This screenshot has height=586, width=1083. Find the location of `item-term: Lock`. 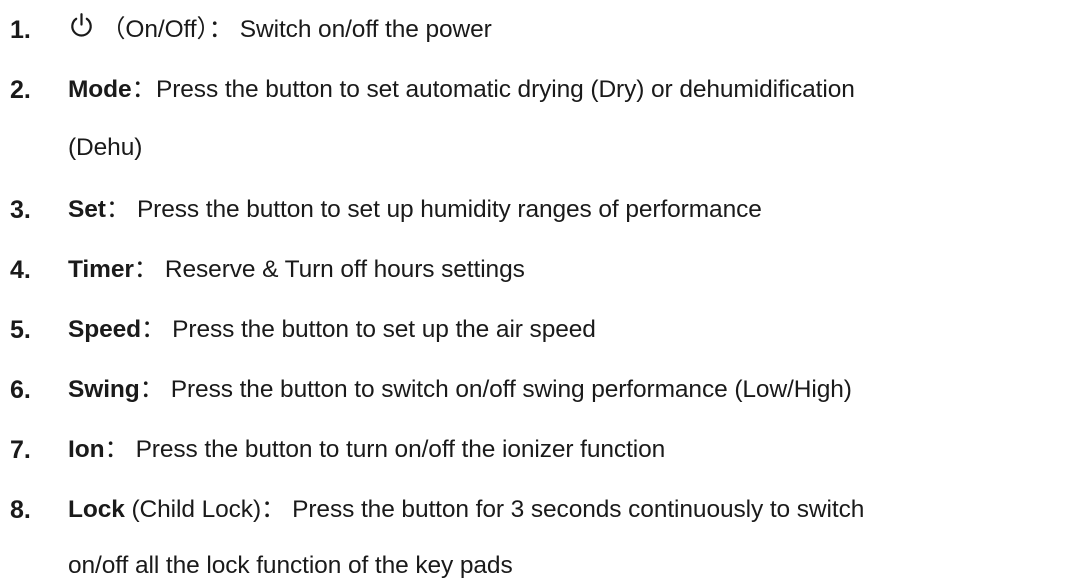

item-term: Lock is located at coordinates (96, 509).